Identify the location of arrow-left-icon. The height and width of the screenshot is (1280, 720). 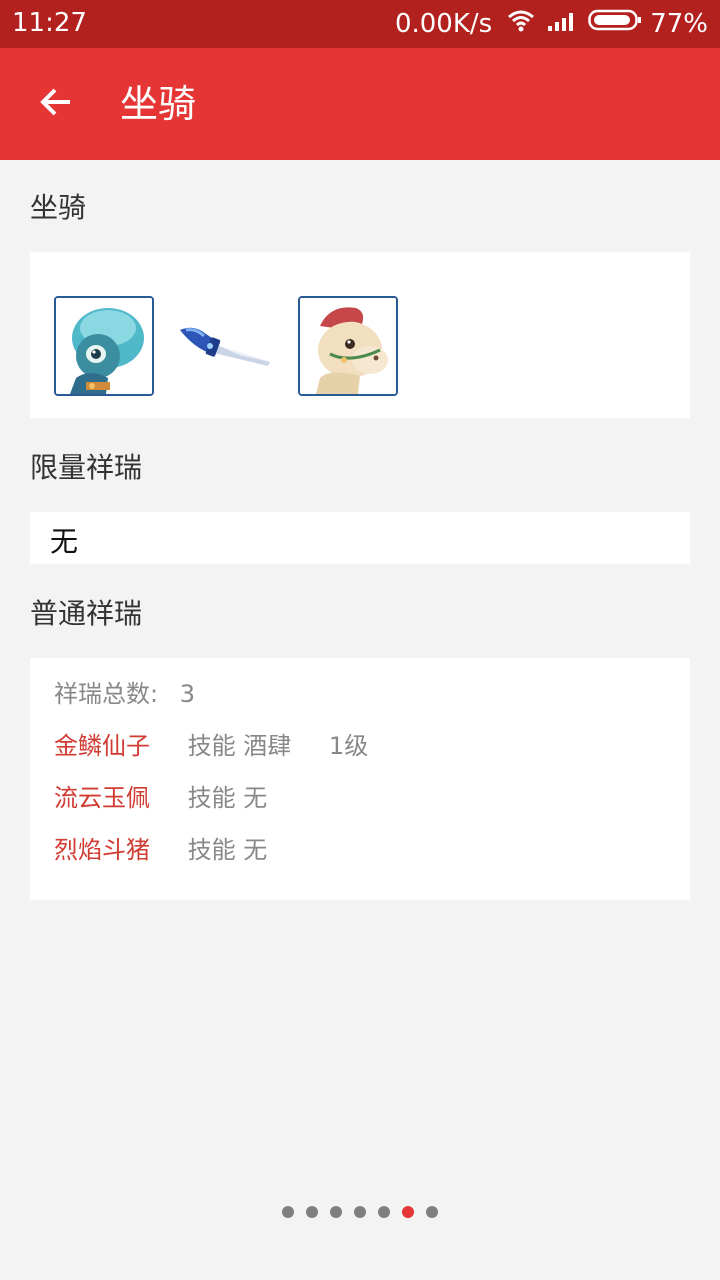
(56, 104).